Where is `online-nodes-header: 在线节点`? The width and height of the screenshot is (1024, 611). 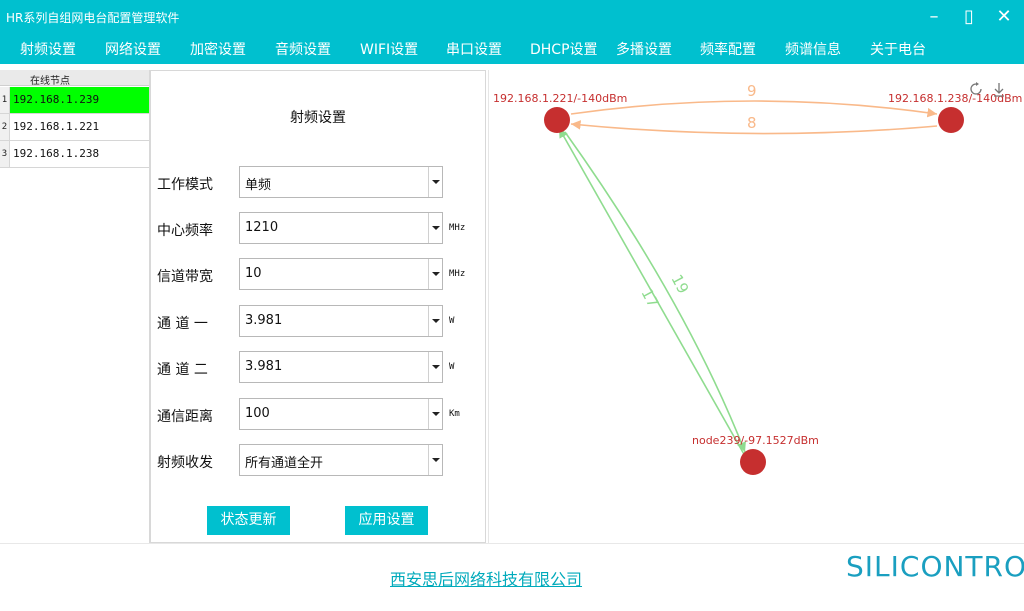
online-nodes-header: 在线节点 is located at coordinates (74, 78).